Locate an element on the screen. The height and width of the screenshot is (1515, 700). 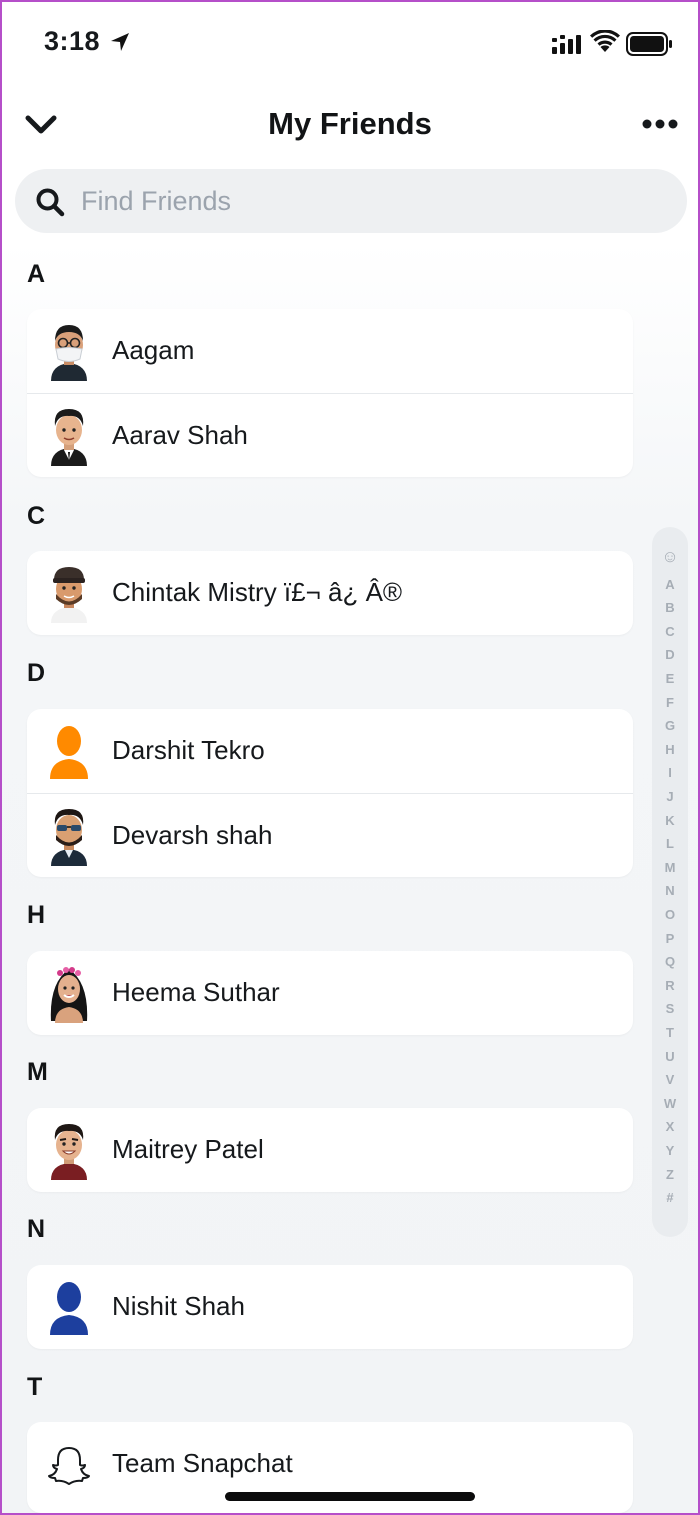
search-input is located at coordinates (361, 201).